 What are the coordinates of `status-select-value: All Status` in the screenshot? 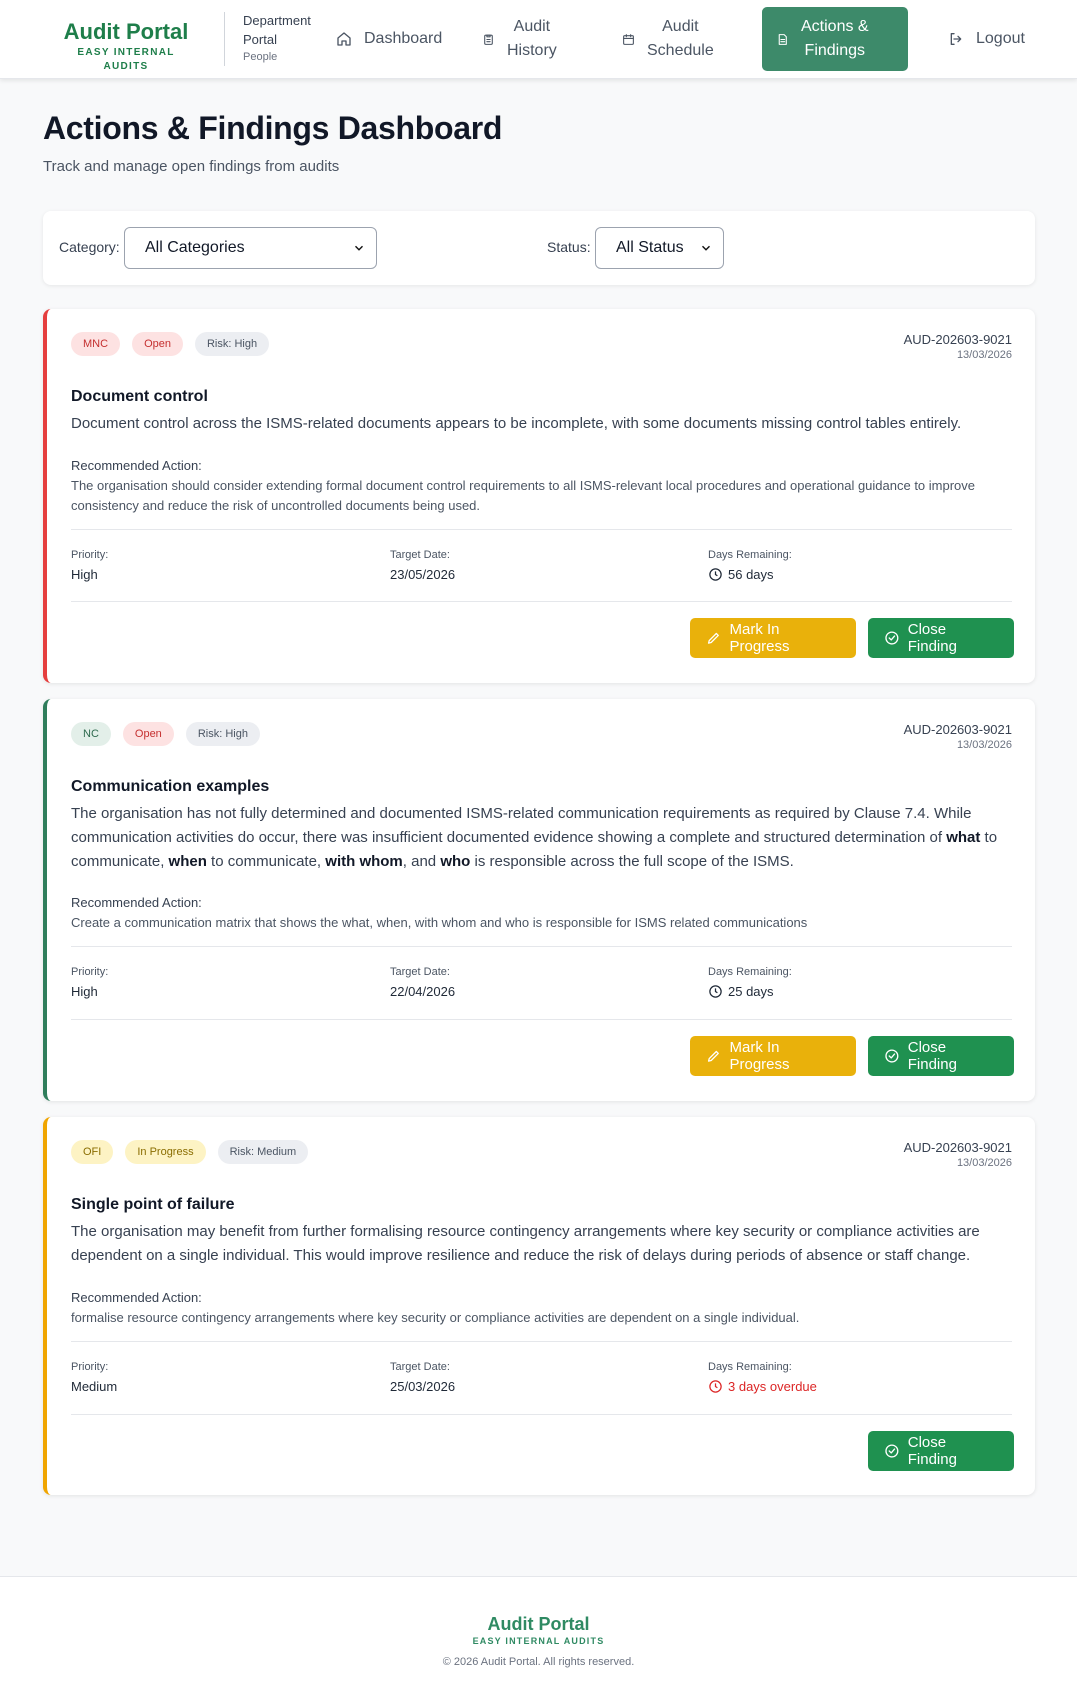 It's located at (650, 247).